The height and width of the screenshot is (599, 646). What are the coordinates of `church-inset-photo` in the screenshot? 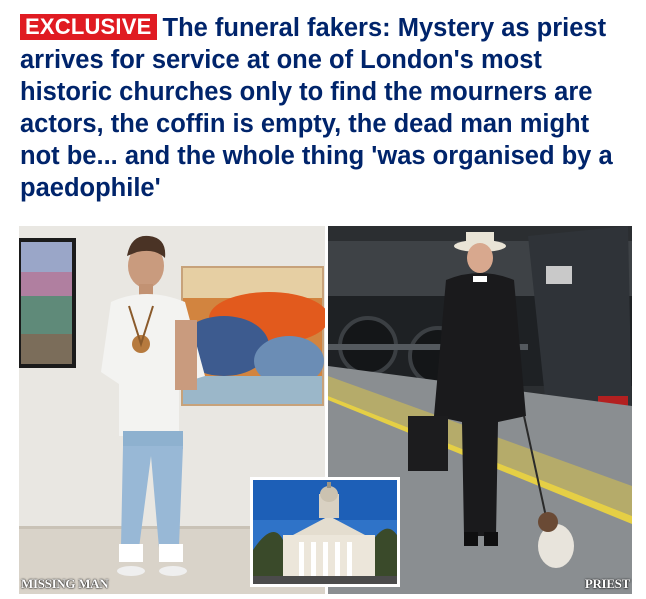 It's located at (325, 532).